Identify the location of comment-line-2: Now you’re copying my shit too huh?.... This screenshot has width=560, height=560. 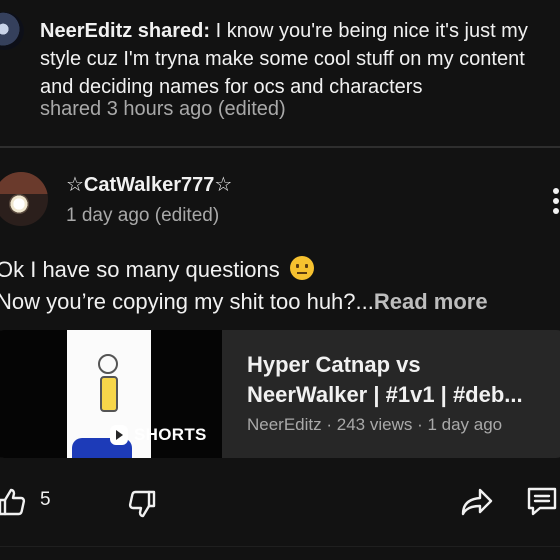
(187, 301).